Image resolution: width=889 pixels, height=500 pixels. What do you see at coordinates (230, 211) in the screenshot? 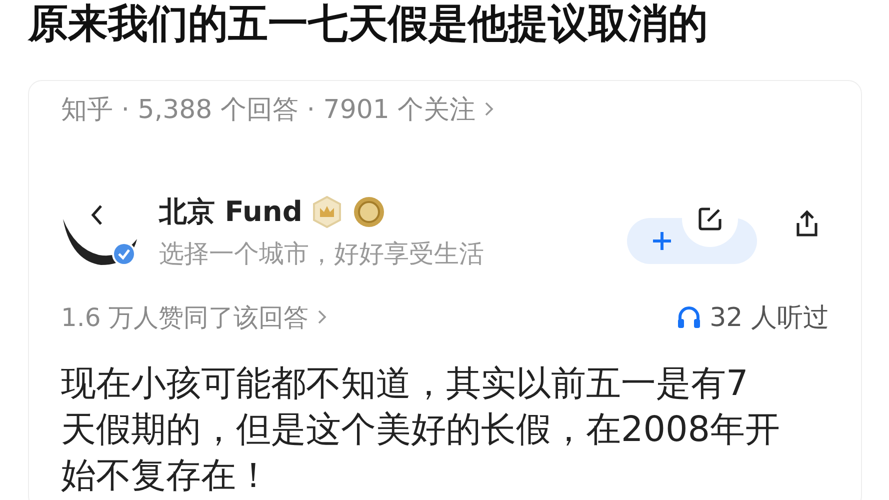
I see `author-name: 北京 Fund` at bounding box center [230, 211].